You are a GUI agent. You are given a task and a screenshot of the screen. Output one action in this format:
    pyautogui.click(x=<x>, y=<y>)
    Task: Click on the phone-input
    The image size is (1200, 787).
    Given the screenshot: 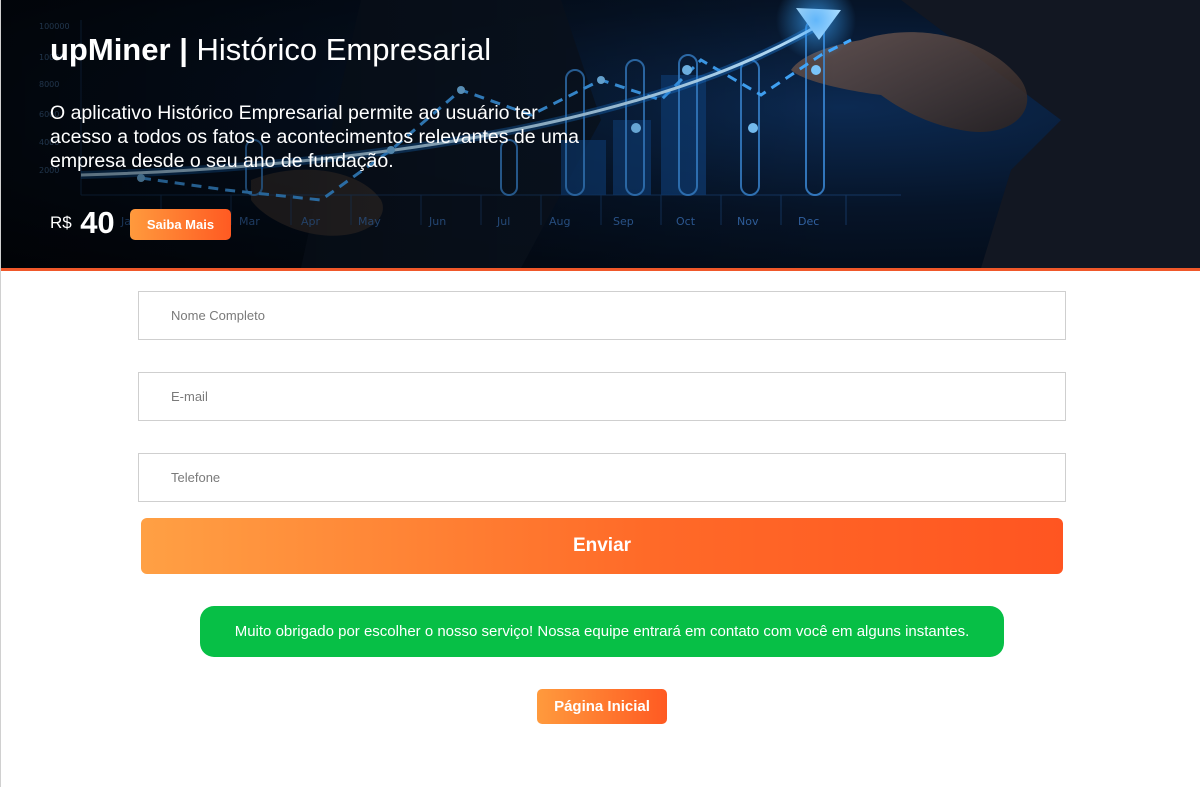 What is the action you would take?
    pyautogui.click(x=602, y=477)
    